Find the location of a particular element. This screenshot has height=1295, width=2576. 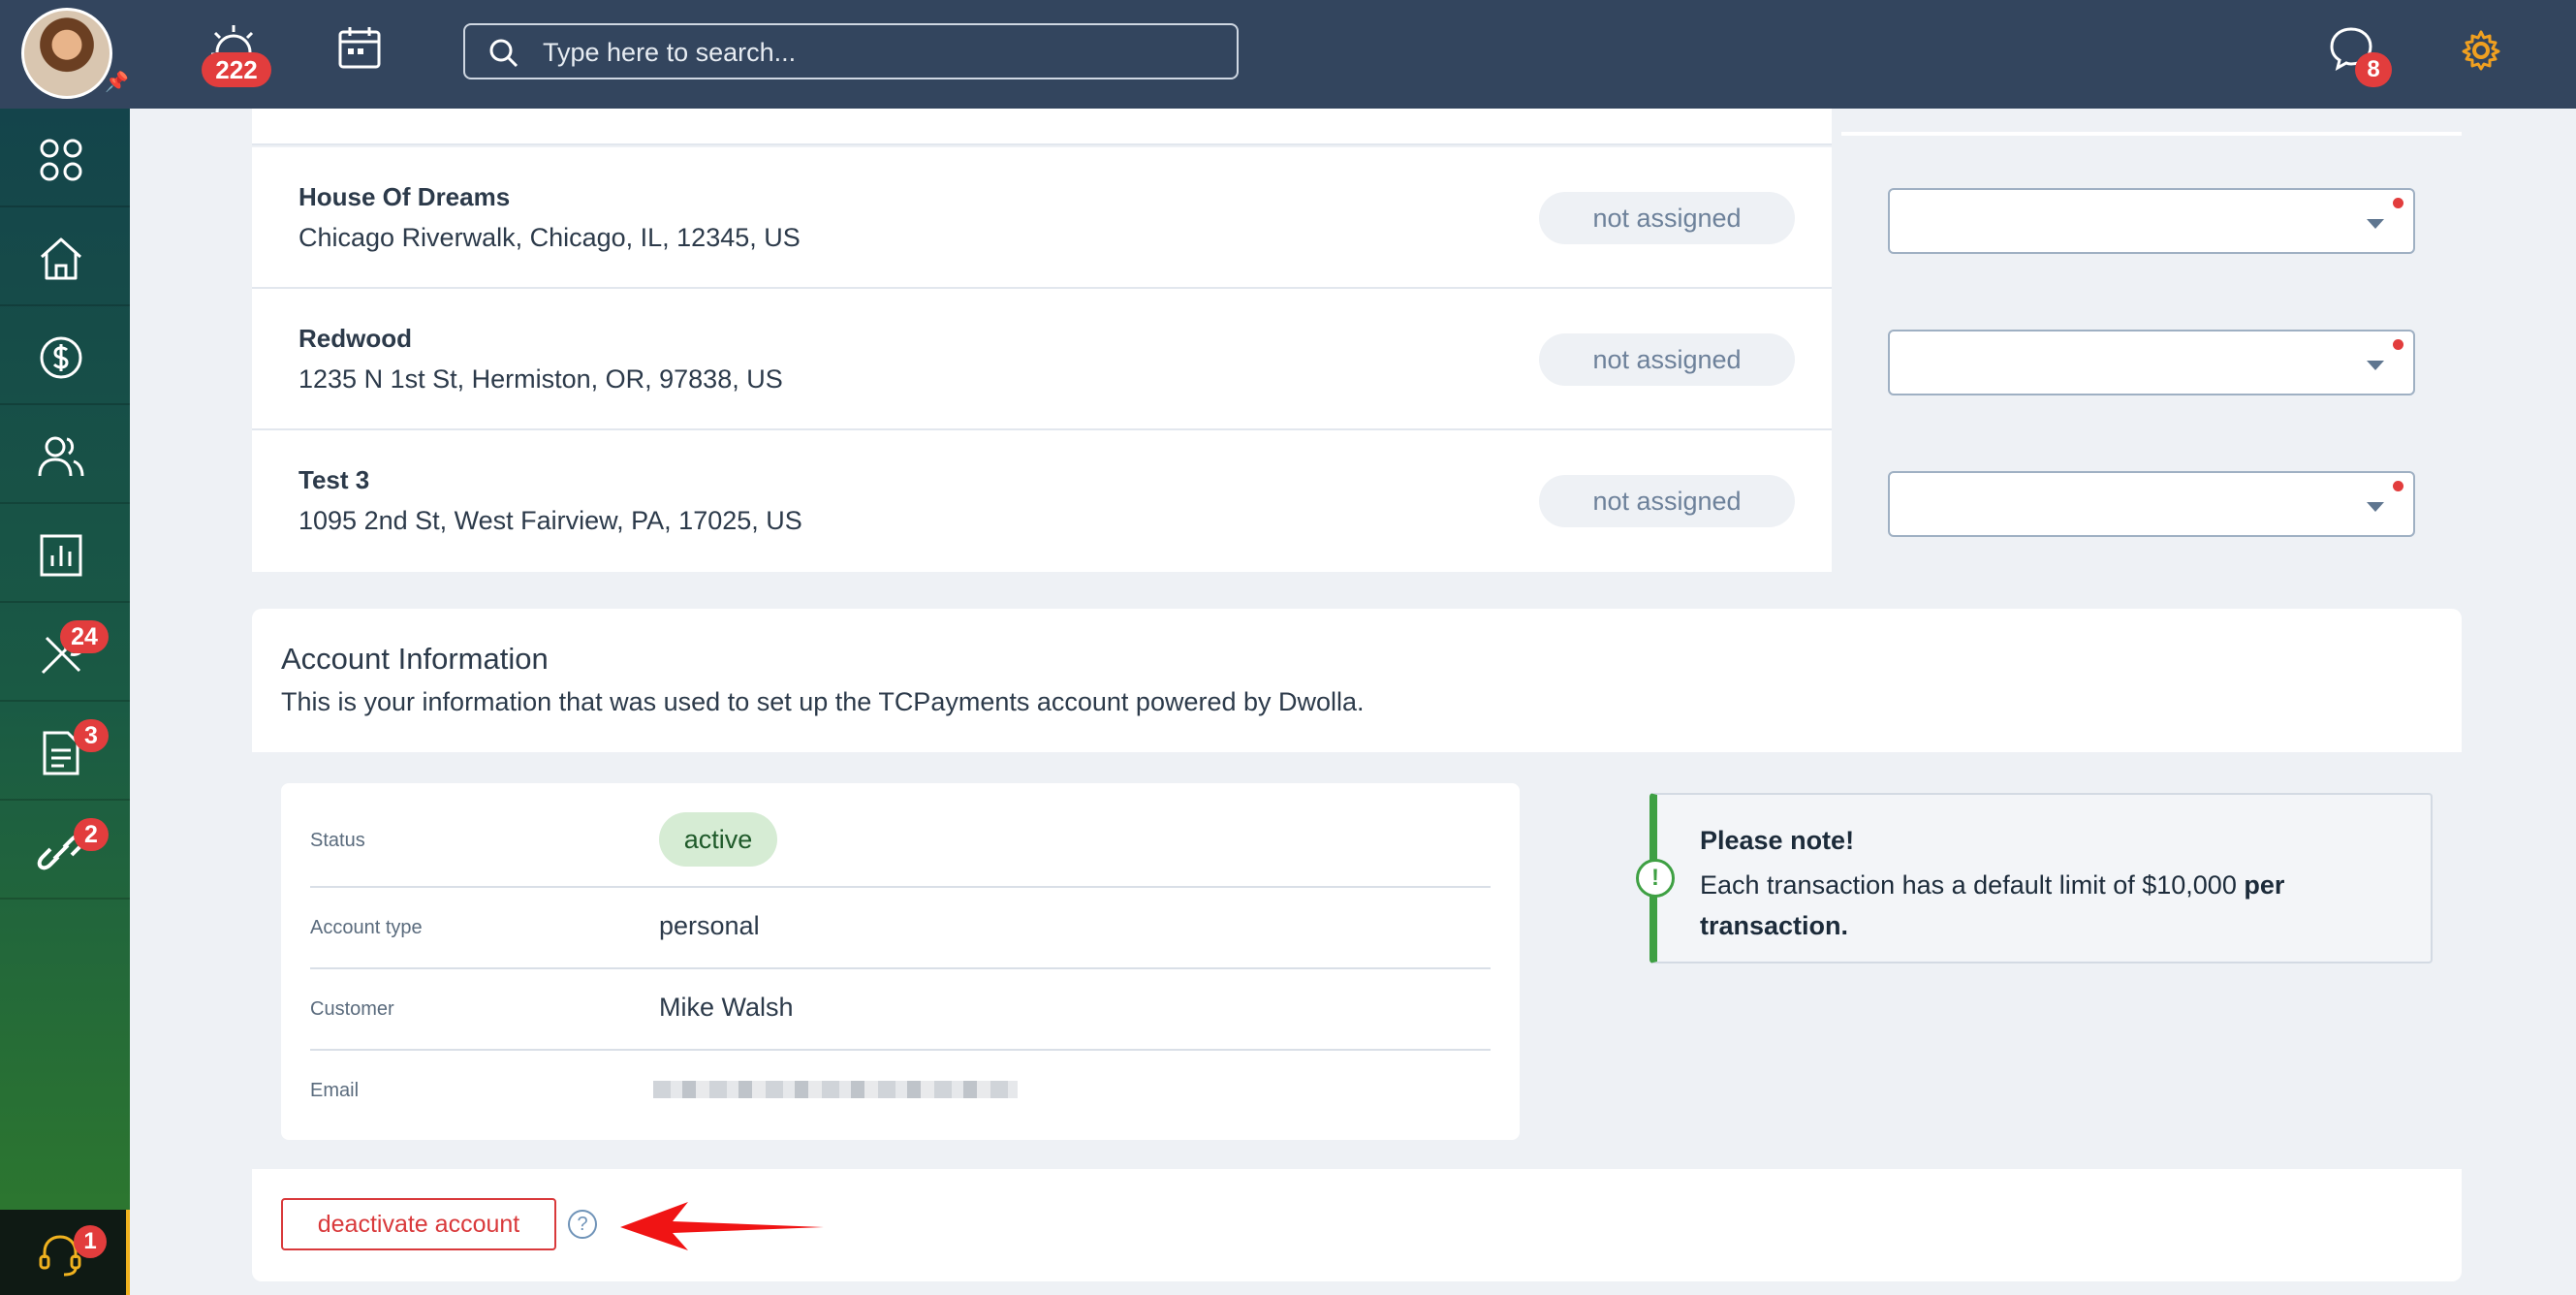

calendar-icon is located at coordinates (359, 50).